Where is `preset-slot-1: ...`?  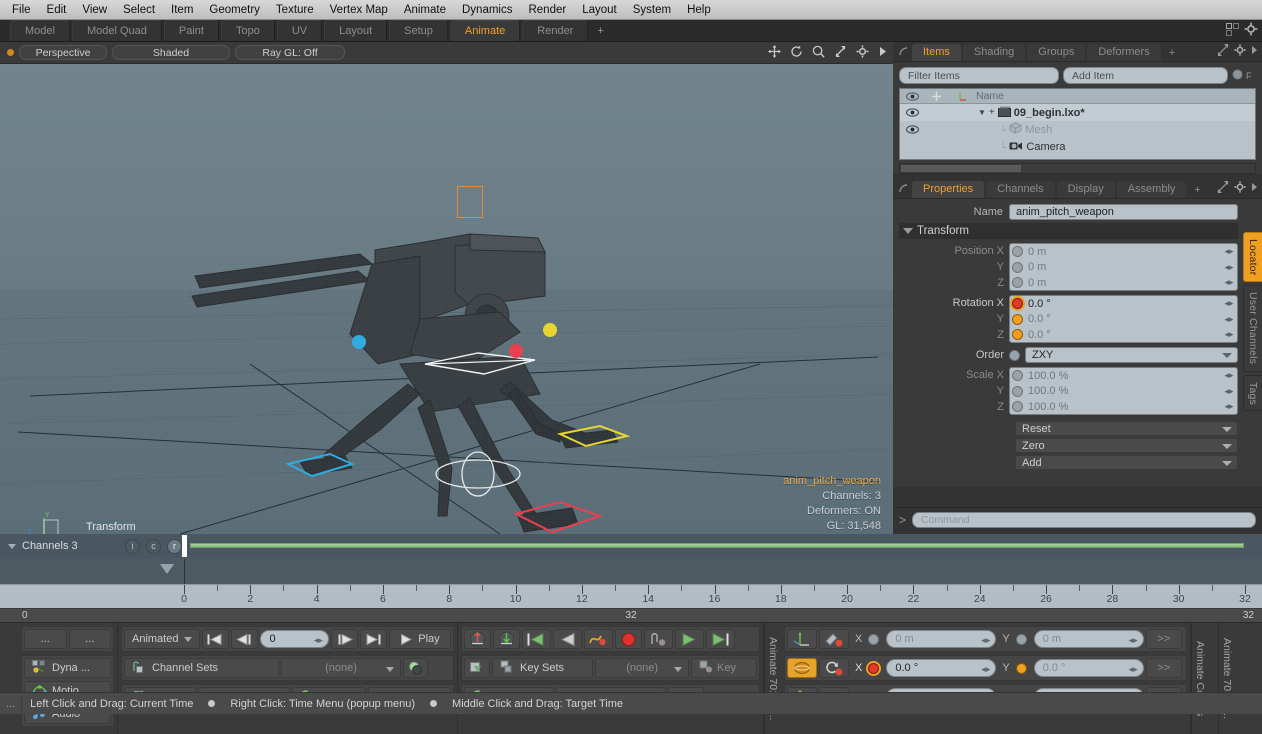
preset-slot-1: ... is located at coordinates (45, 639).